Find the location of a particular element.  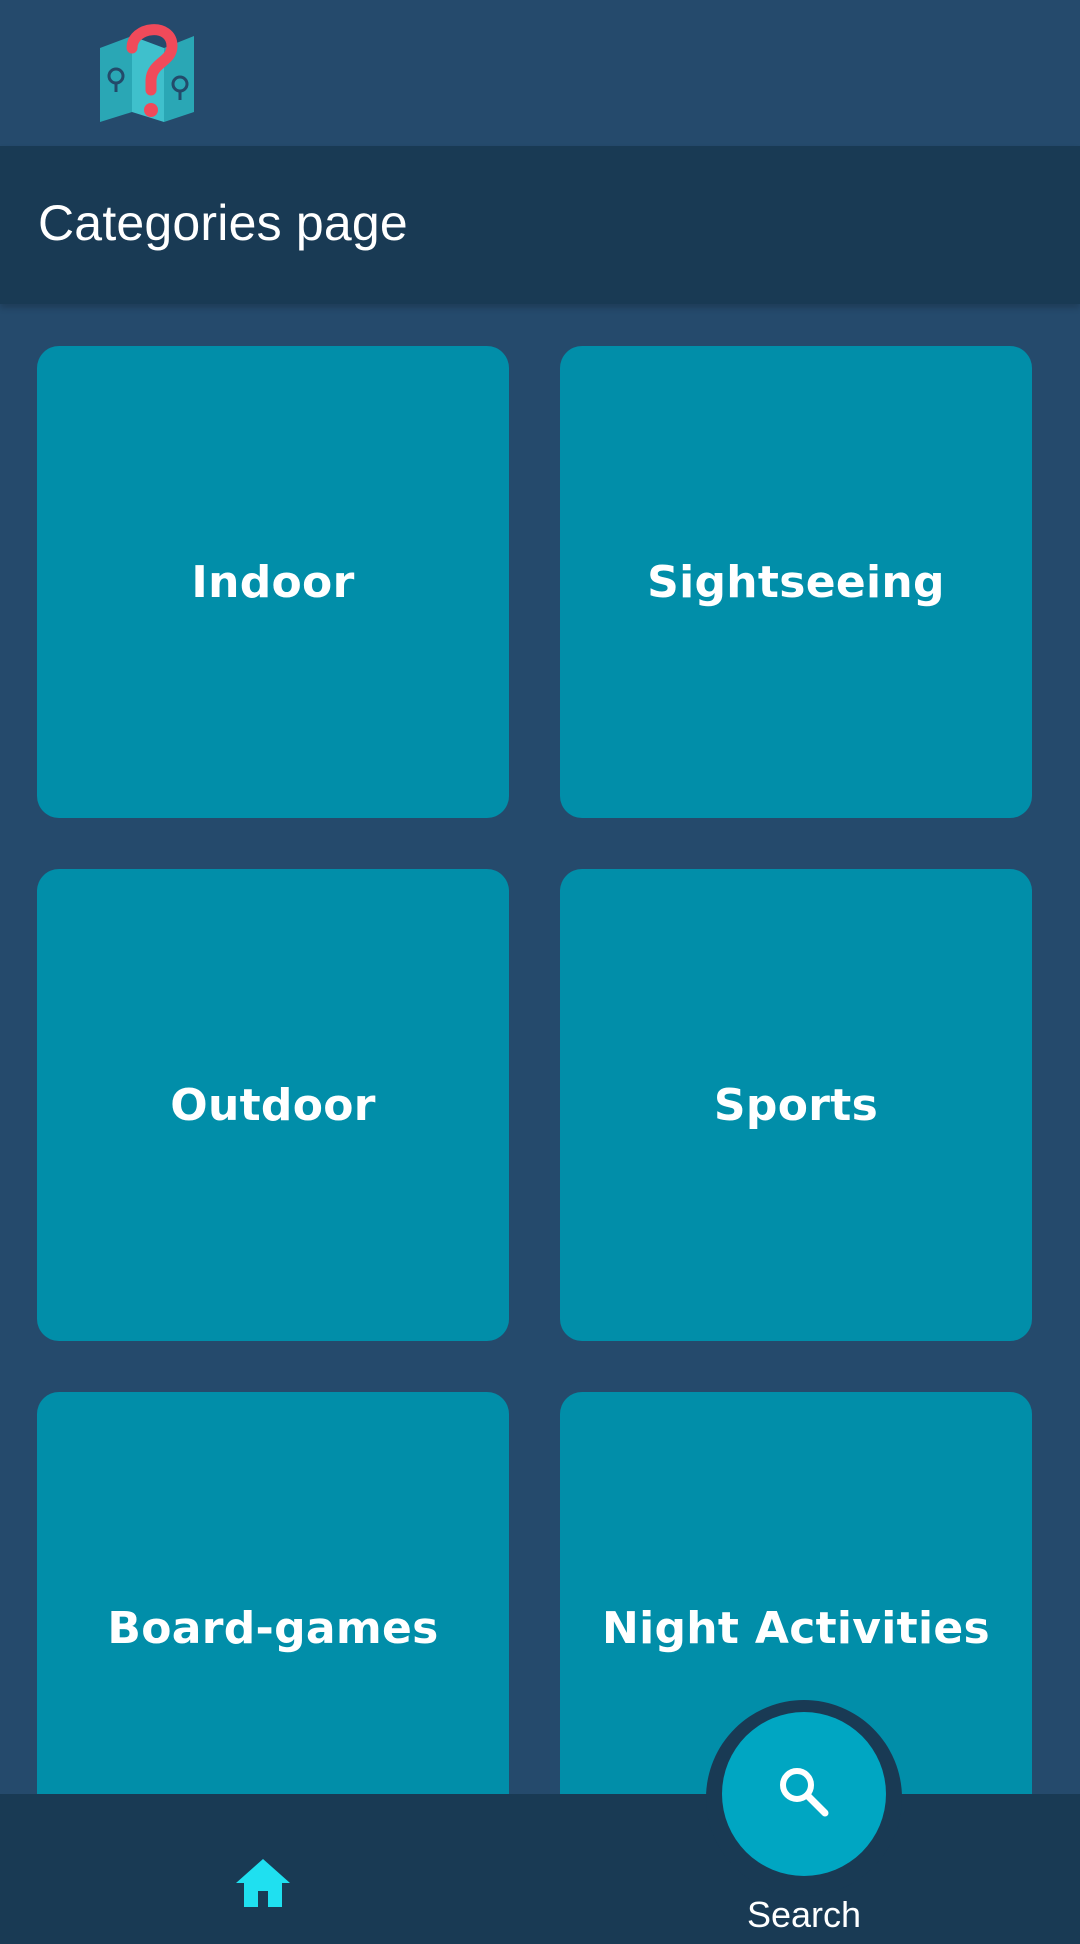

search-icon is located at coordinates (804, 1794).